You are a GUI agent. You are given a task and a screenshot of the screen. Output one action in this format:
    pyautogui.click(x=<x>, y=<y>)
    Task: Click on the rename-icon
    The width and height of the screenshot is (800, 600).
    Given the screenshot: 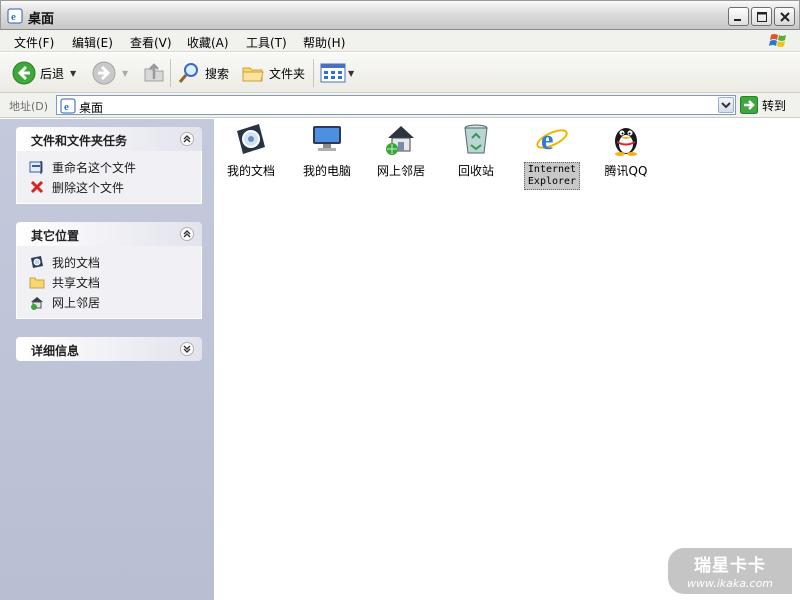 What is the action you would take?
    pyautogui.click(x=36, y=167)
    